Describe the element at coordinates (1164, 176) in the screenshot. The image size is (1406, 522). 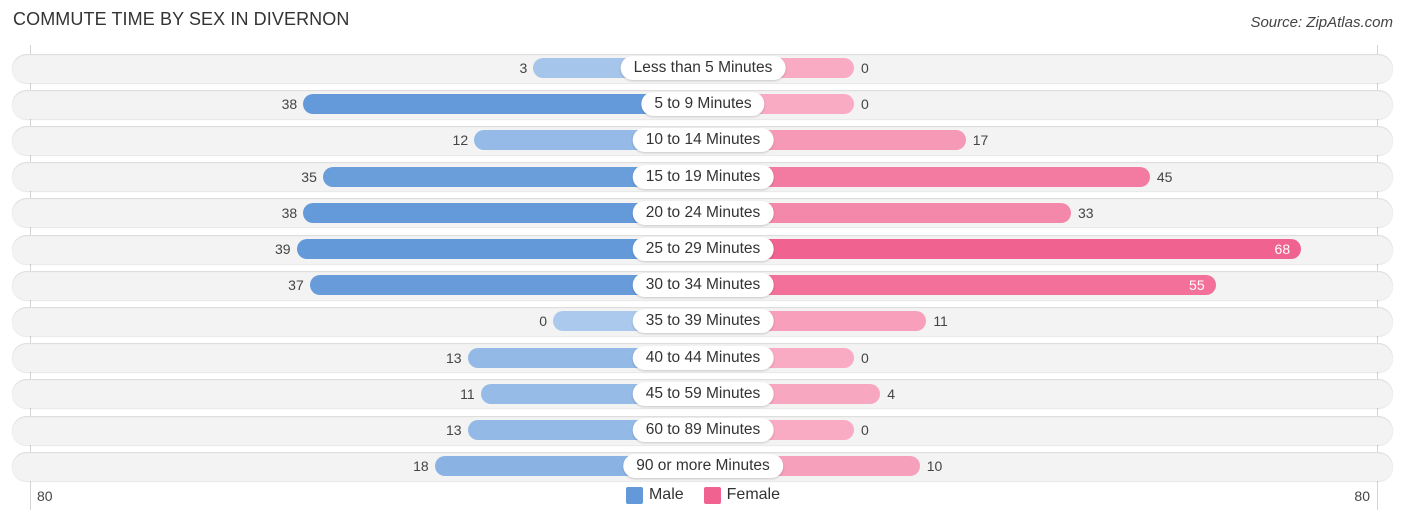
I see `female-value-label: 45` at that location.